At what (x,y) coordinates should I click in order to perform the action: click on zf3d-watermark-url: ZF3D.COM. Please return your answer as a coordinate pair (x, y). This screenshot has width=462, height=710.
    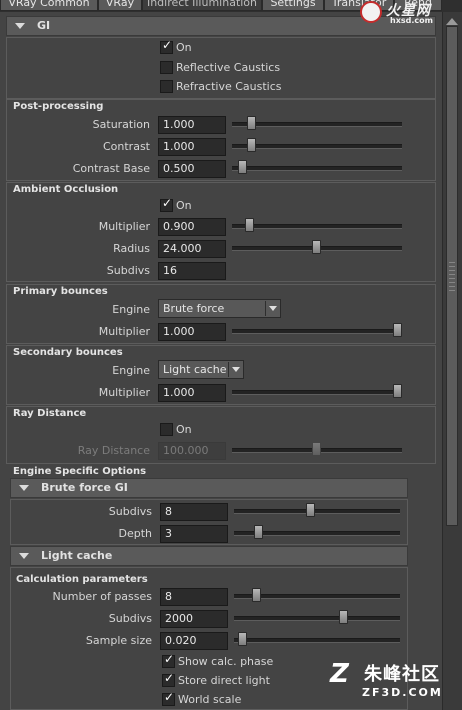
    Looking at the image, I should click on (402, 692).